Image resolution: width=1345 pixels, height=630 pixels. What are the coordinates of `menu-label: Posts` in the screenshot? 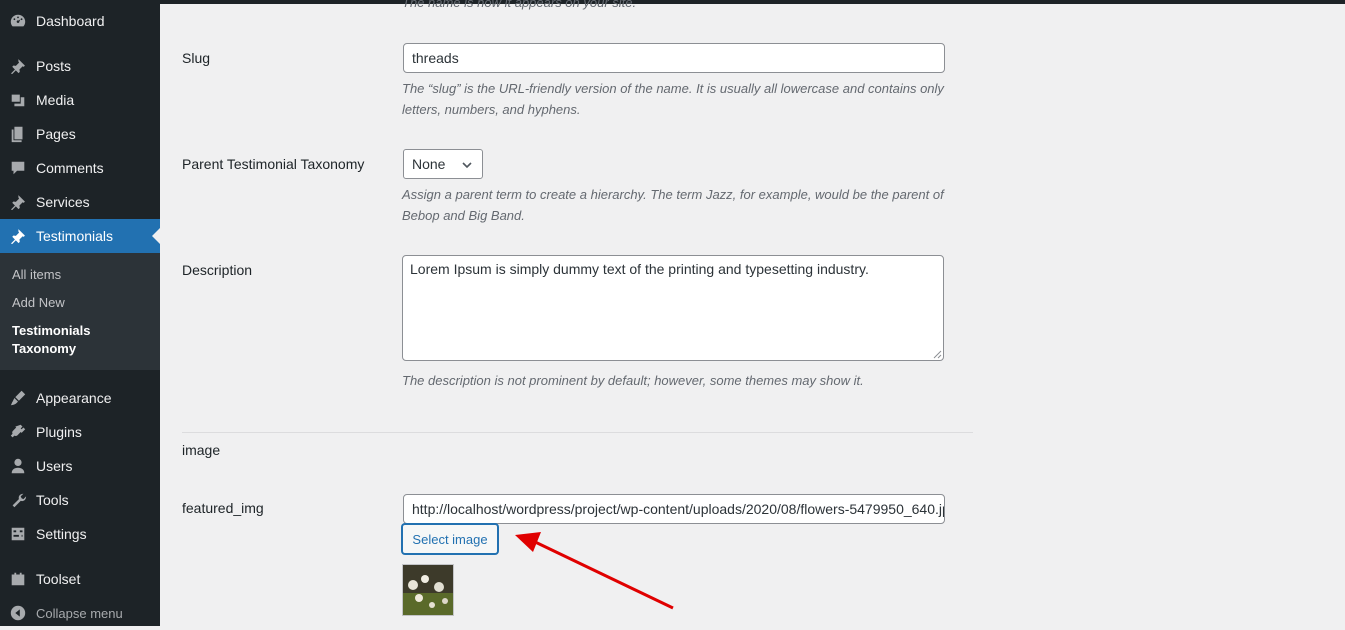 It's located at (54, 66).